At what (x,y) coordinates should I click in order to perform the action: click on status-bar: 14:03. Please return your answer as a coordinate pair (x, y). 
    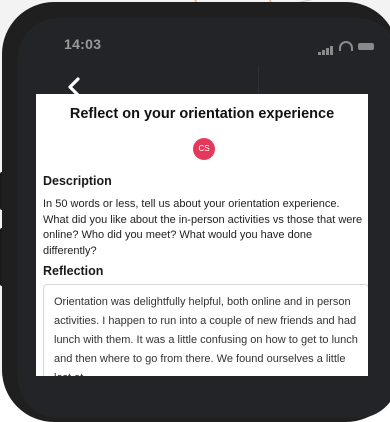
    Looking at the image, I should click on (204, 42).